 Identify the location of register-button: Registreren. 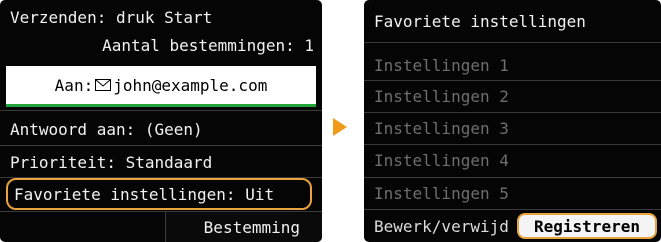
(587, 226).